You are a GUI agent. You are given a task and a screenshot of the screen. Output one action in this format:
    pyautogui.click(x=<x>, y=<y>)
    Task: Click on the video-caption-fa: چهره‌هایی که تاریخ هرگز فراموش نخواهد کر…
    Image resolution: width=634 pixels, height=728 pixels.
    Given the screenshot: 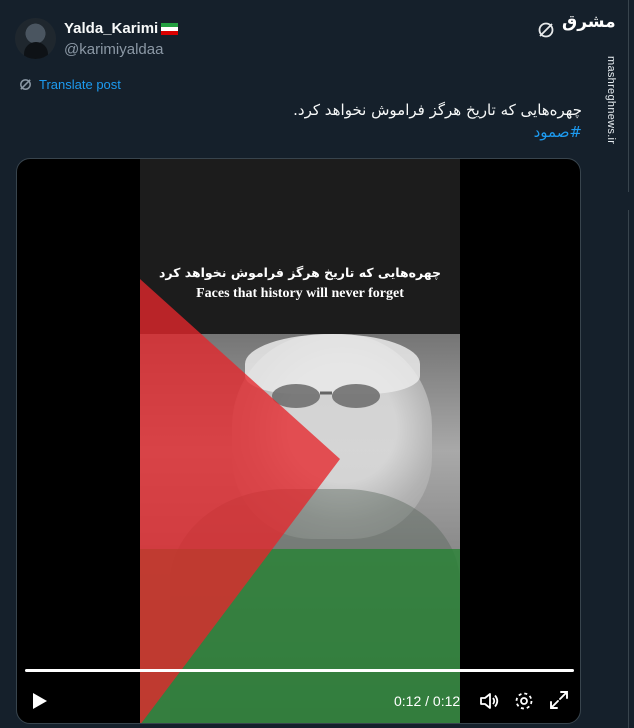 What is the action you would take?
    pyautogui.click(x=300, y=272)
    